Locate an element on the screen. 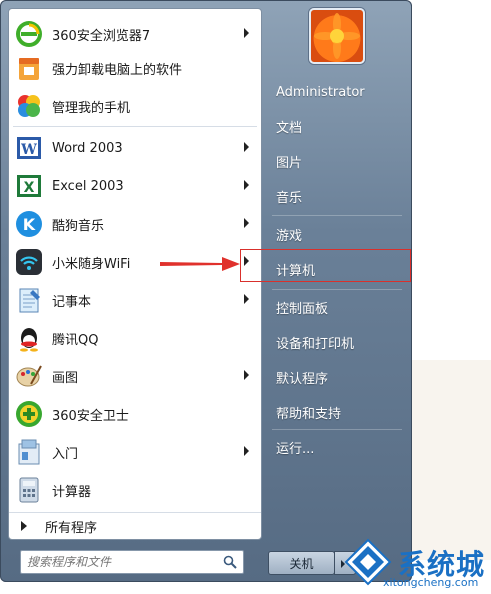 The image size is (491, 594). program-label: 360安全浏览器7 is located at coordinates (101, 36).